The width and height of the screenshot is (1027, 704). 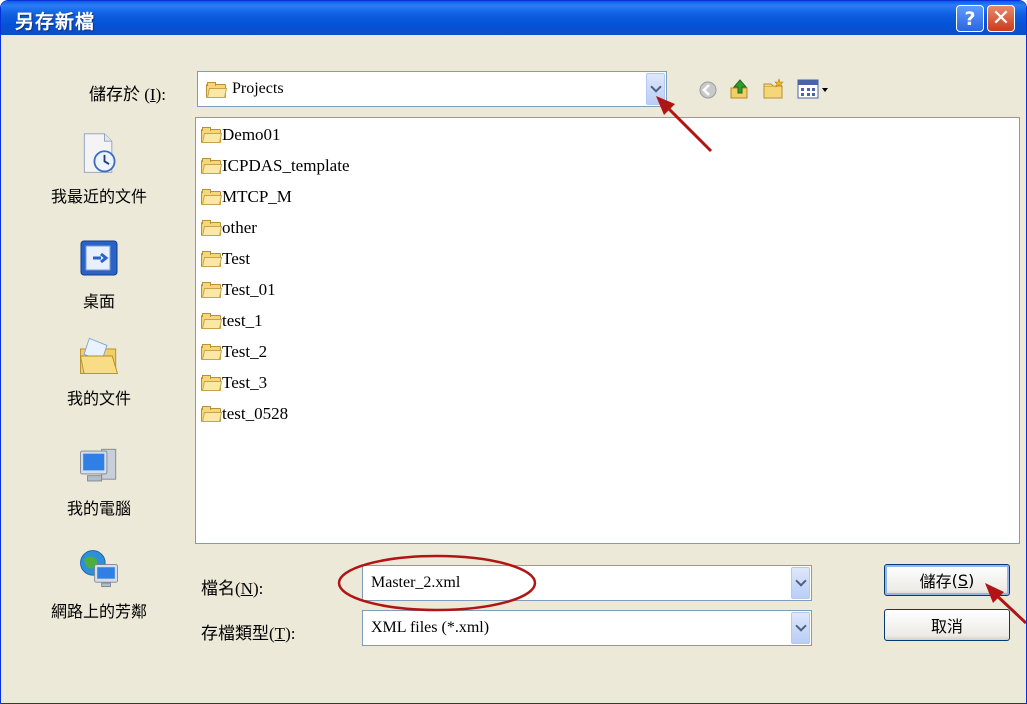 What do you see at coordinates (437, 583) in the screenshot?
I see `highlight-ellipse` at bounding box center [437, 583].